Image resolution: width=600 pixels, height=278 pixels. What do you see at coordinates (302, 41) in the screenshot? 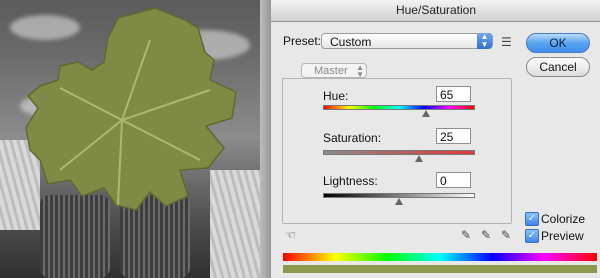
I see `preset-label: Preset:` at bounding box center [302, 41].